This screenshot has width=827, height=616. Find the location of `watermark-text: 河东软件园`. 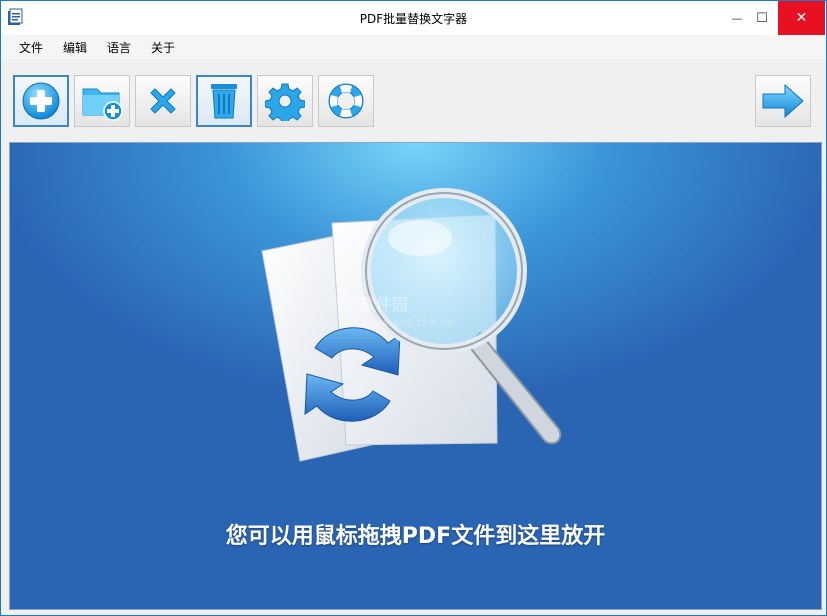

watermark-text: 河东软件园 is located at coordinates (368, 304).